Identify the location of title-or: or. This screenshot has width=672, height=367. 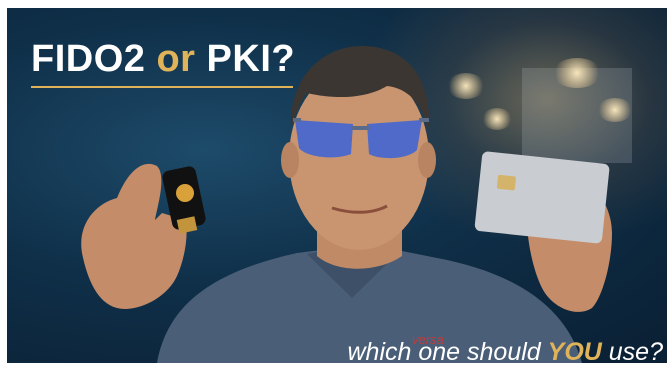
(176, 59).